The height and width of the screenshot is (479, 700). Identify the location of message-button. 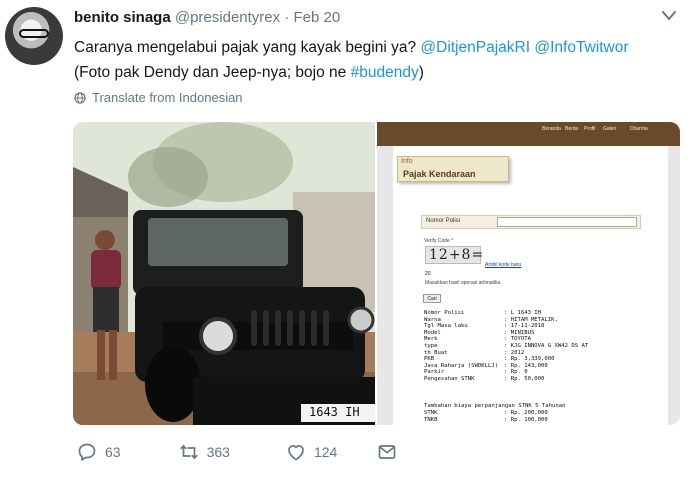
(387, 452).